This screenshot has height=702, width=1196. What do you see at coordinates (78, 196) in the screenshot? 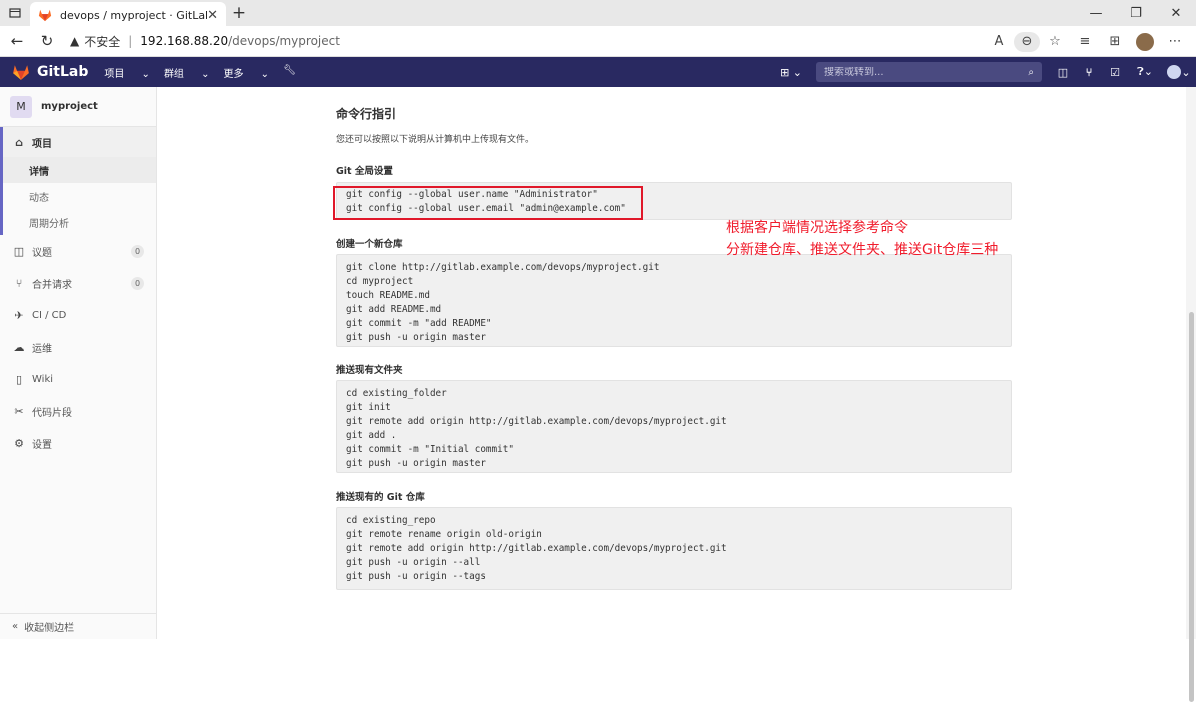
I see `sidebar-item-activity: 动态` at bounding box center [78, 196].